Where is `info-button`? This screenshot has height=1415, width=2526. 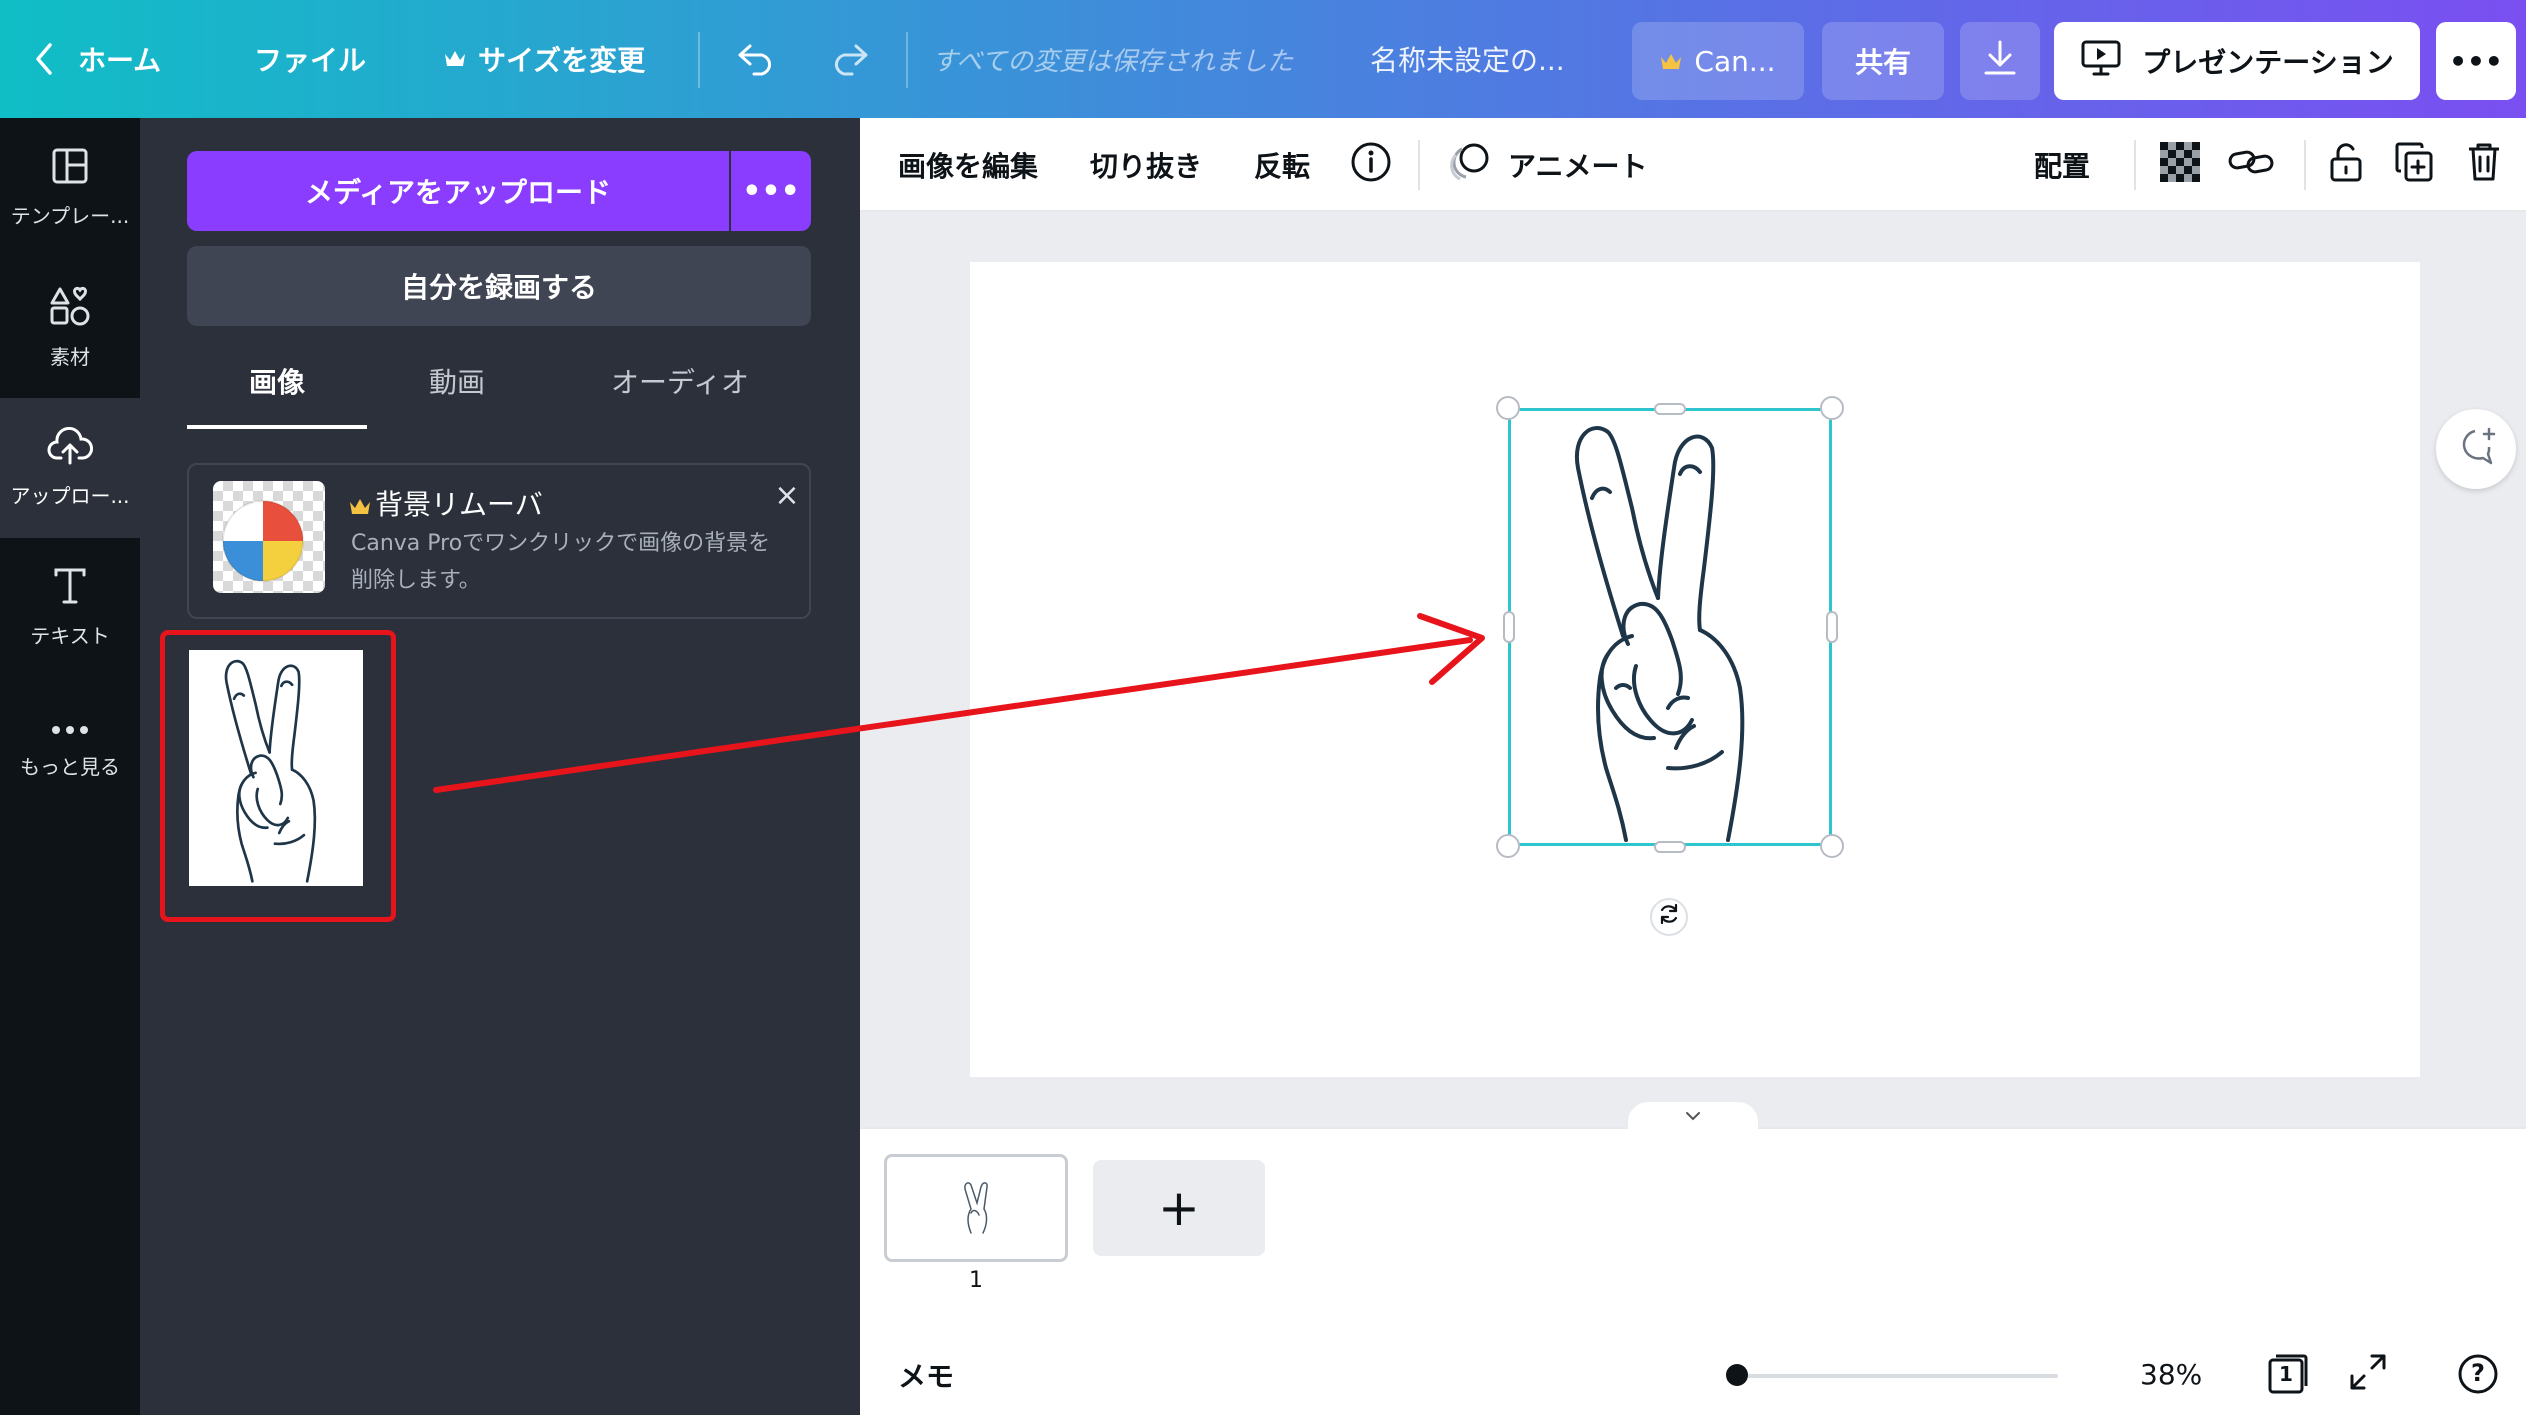
info-button is located at coordinates (1371, 165).